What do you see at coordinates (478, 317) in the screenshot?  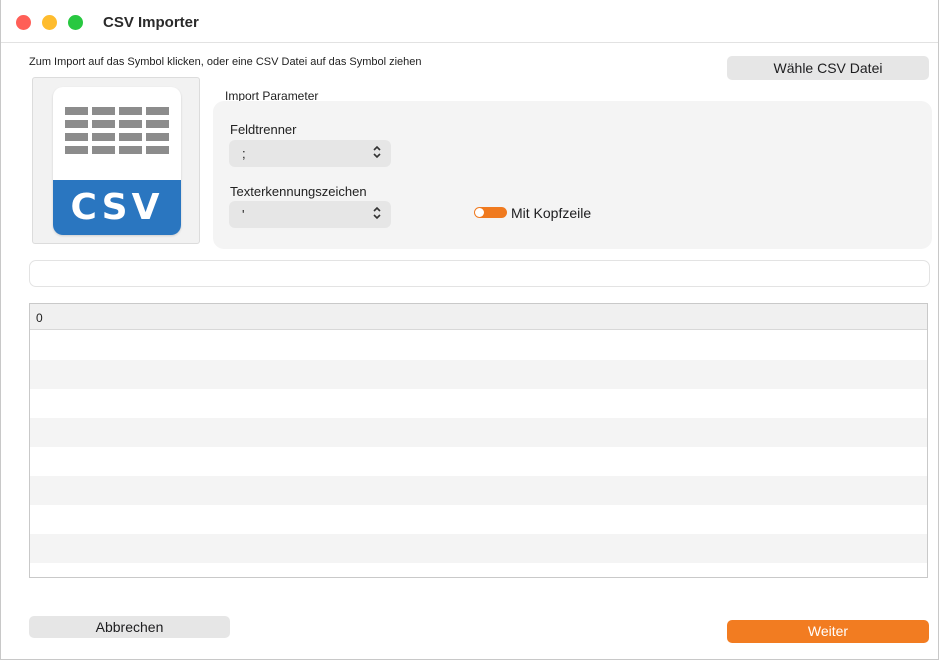 I see `table-header: 0` at bounding box center [478, 317].